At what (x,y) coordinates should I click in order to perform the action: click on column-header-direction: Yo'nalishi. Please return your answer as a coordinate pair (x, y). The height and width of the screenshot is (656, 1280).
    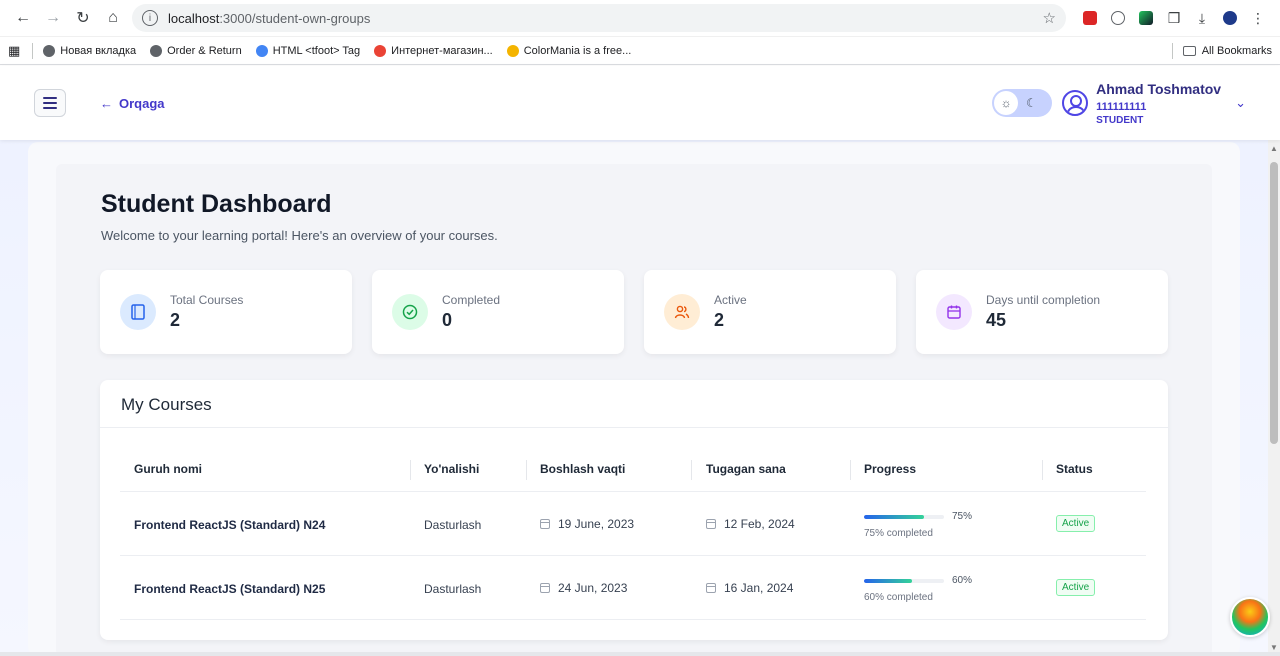
    Looking at the image, I should click on (451, 469).